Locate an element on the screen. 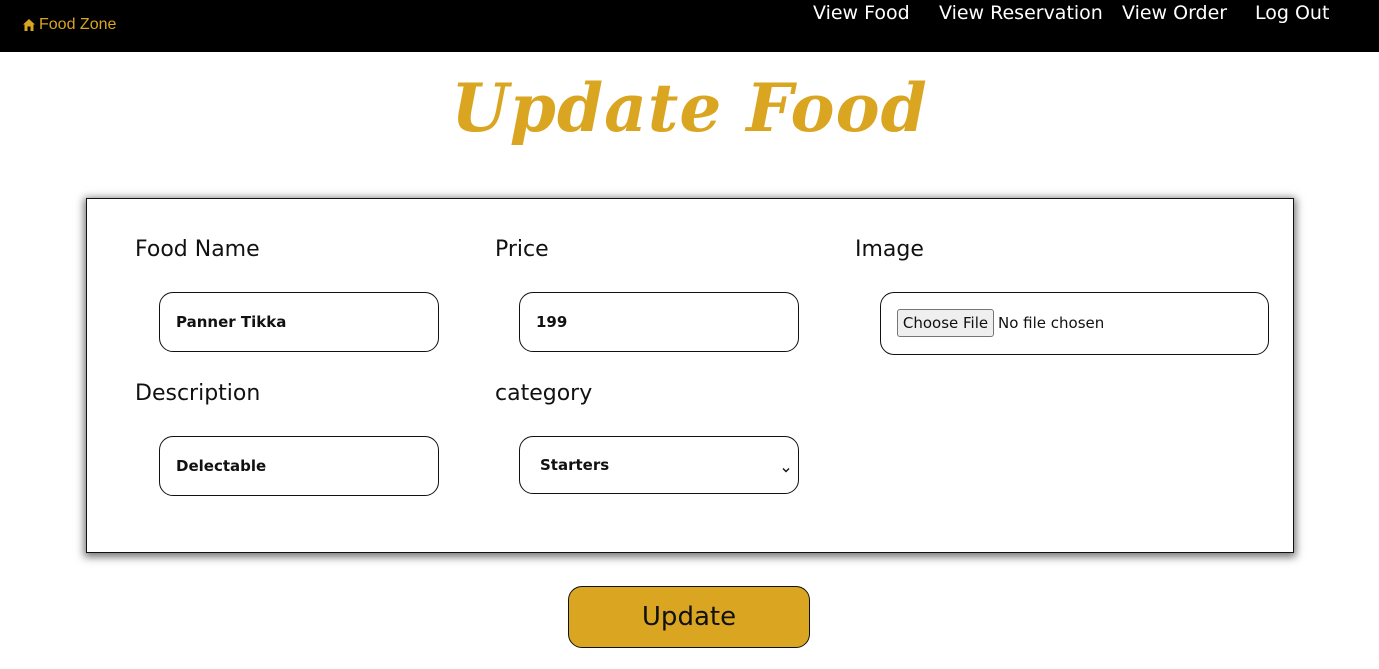  food-name-input is located at coordinates (299, 322).